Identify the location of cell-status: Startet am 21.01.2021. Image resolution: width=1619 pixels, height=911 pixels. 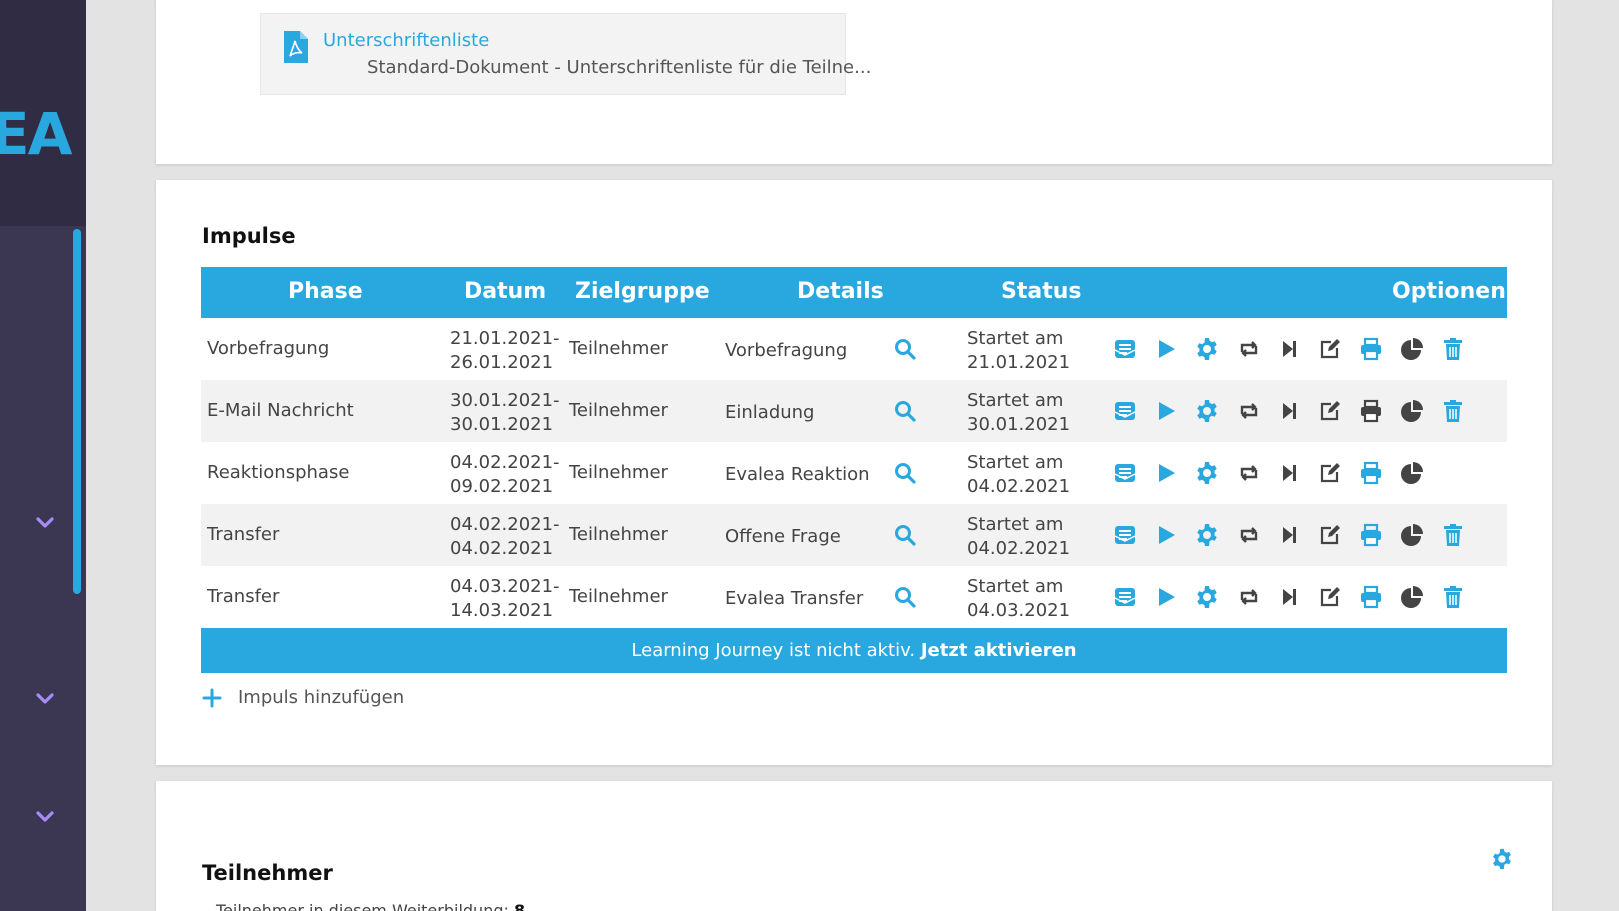
(1018, 351).